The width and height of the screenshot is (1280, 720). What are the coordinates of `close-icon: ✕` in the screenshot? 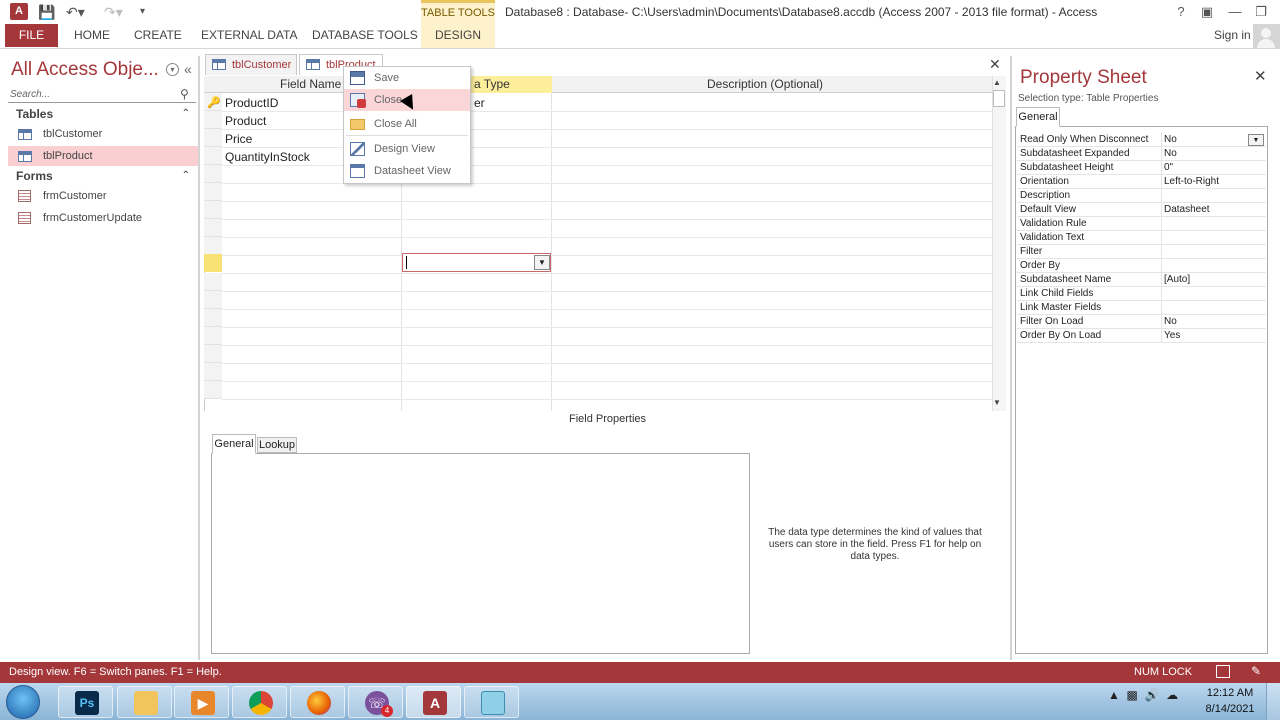 It's located at (1260, 76).